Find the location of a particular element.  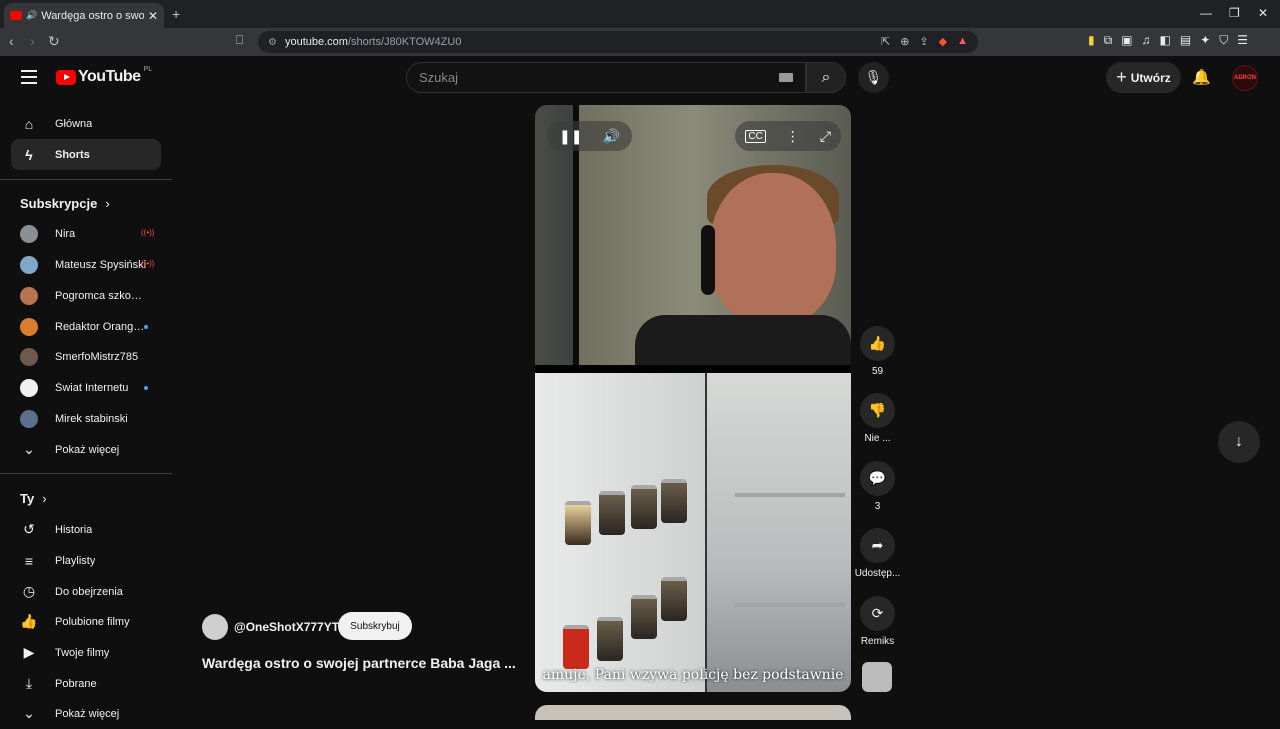

sound-source-avatar is located at coordinates (877, 677).